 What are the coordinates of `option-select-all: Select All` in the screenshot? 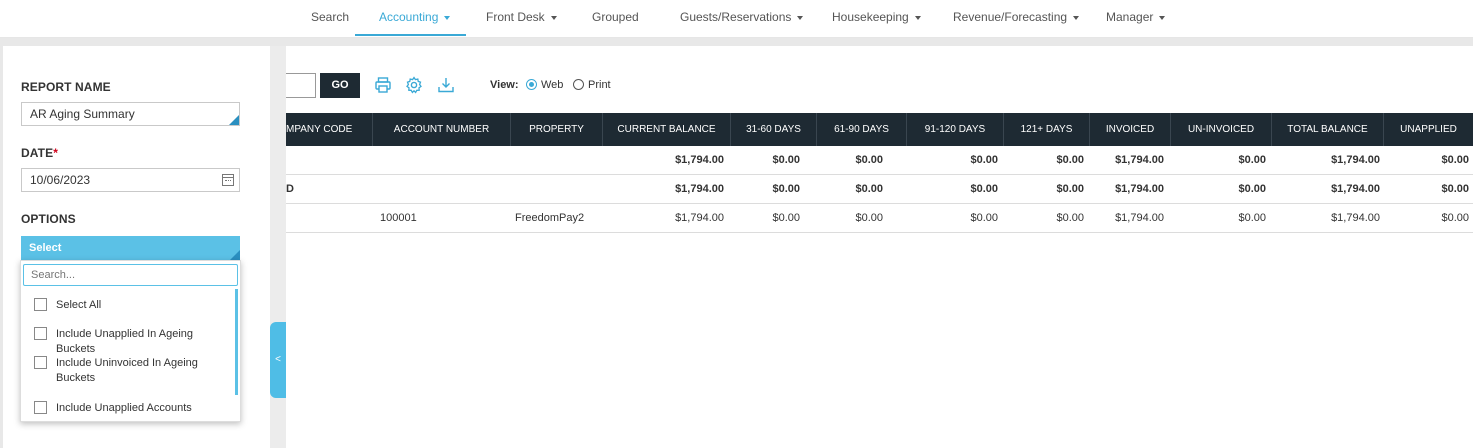 It's located at (134, 305).